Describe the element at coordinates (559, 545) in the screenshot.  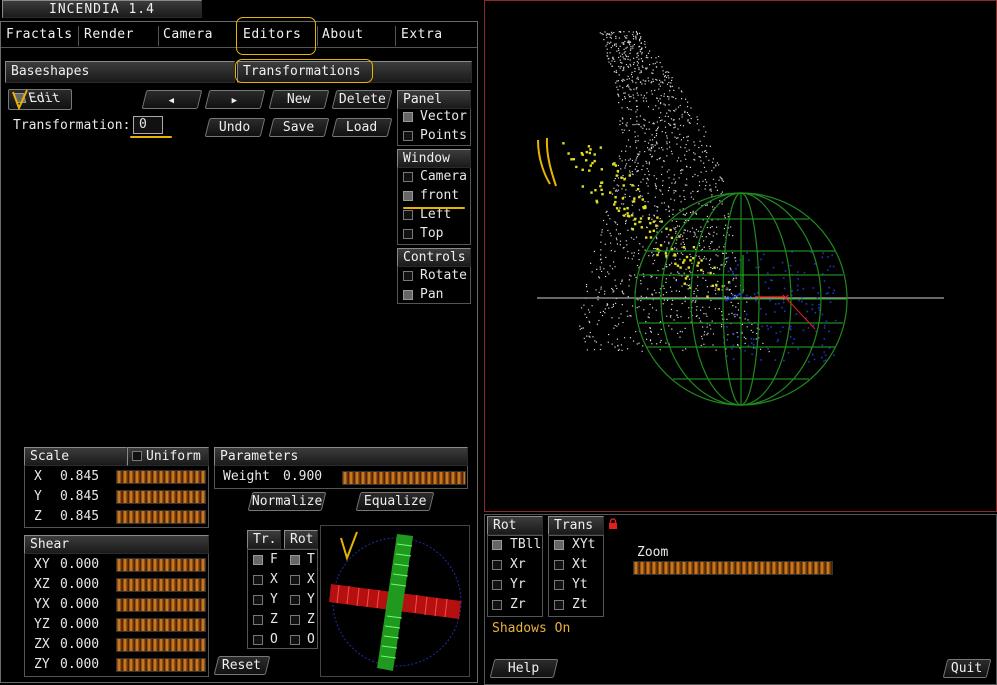
I see `trans-xyt-checkbox` at that location.